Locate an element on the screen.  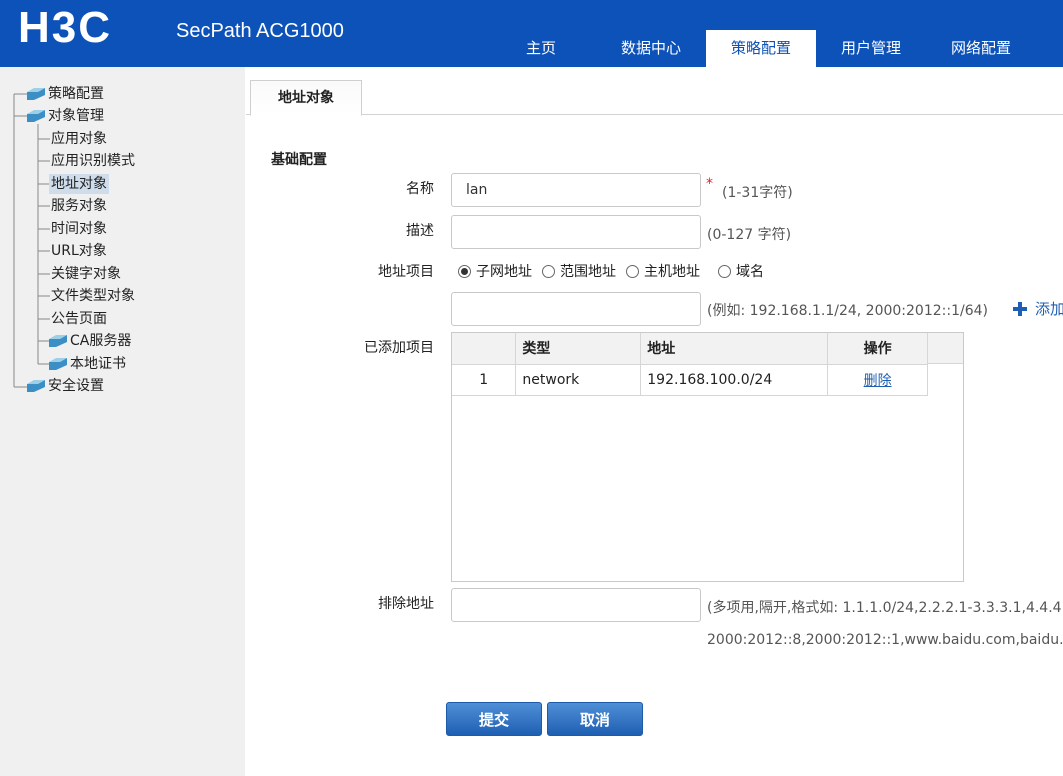
cancel-button: 取消 is located at coordinates (595, 719).